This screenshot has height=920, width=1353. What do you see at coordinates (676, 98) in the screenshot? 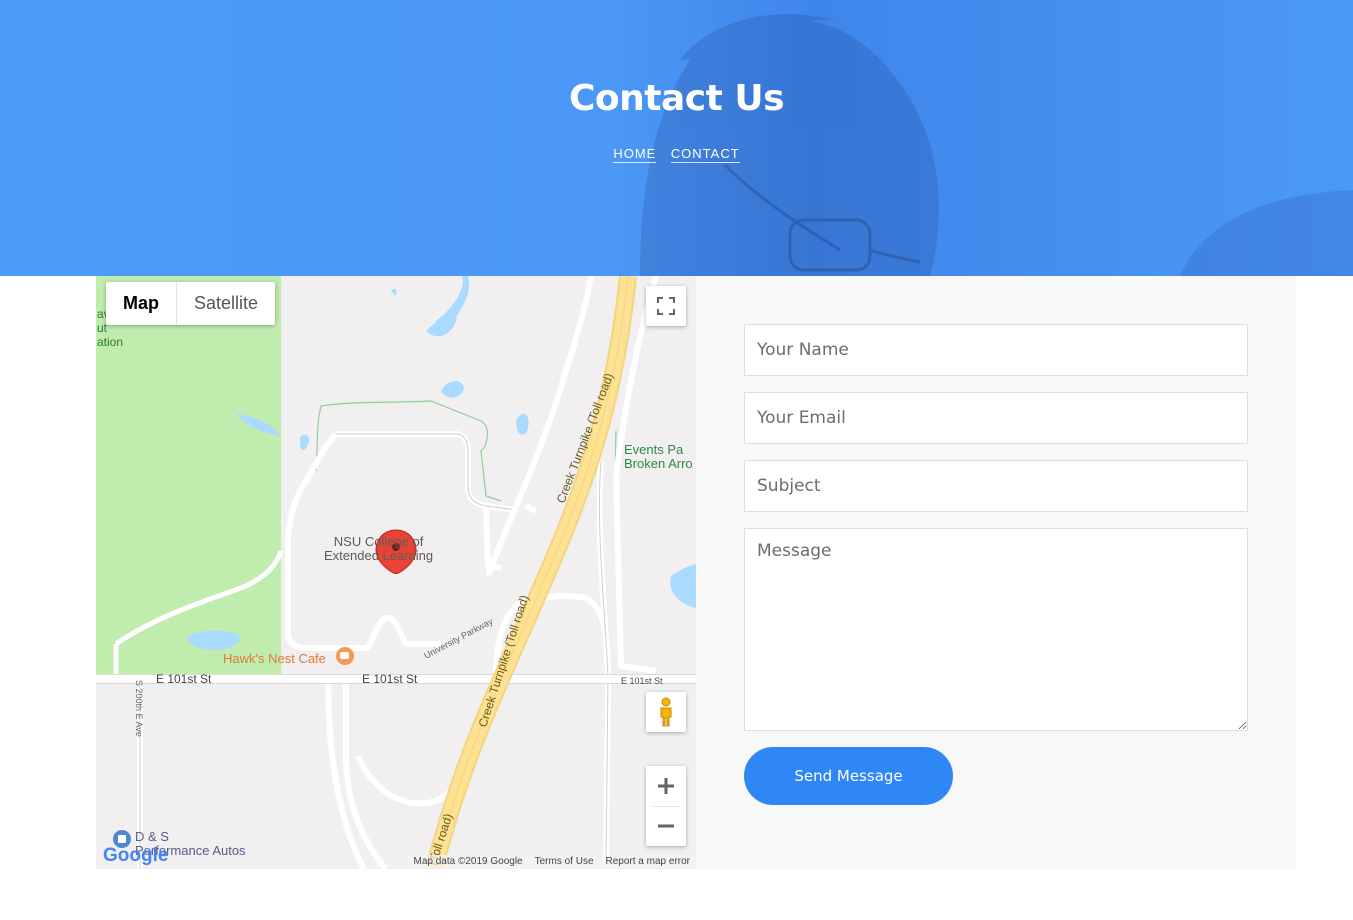
I see `page-title: Contact Us` at bounding box center [676, 98].